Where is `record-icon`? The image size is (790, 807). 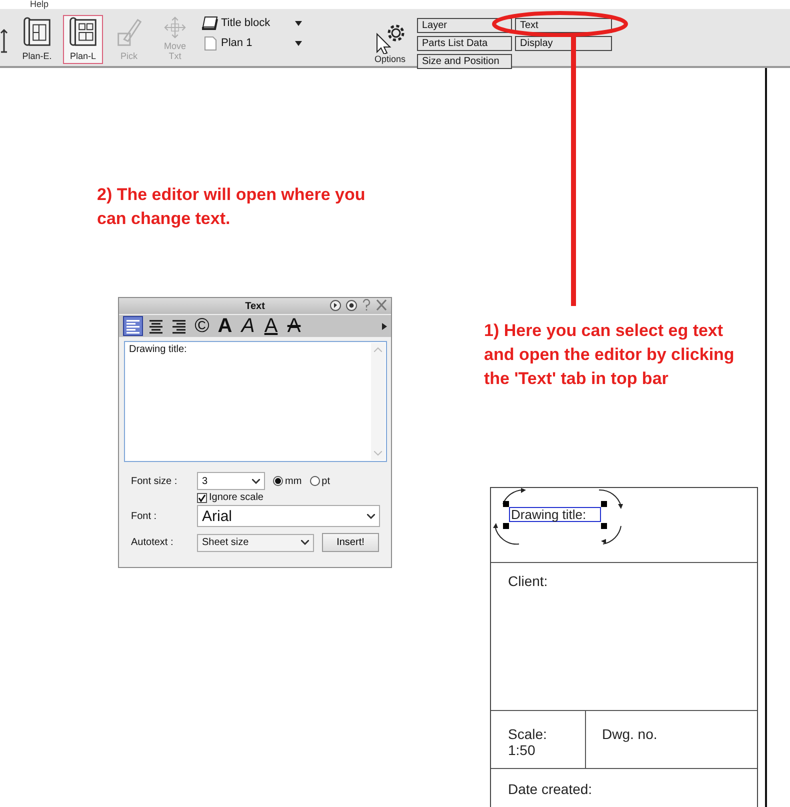
record-icon is located at coordinates (351, 305).